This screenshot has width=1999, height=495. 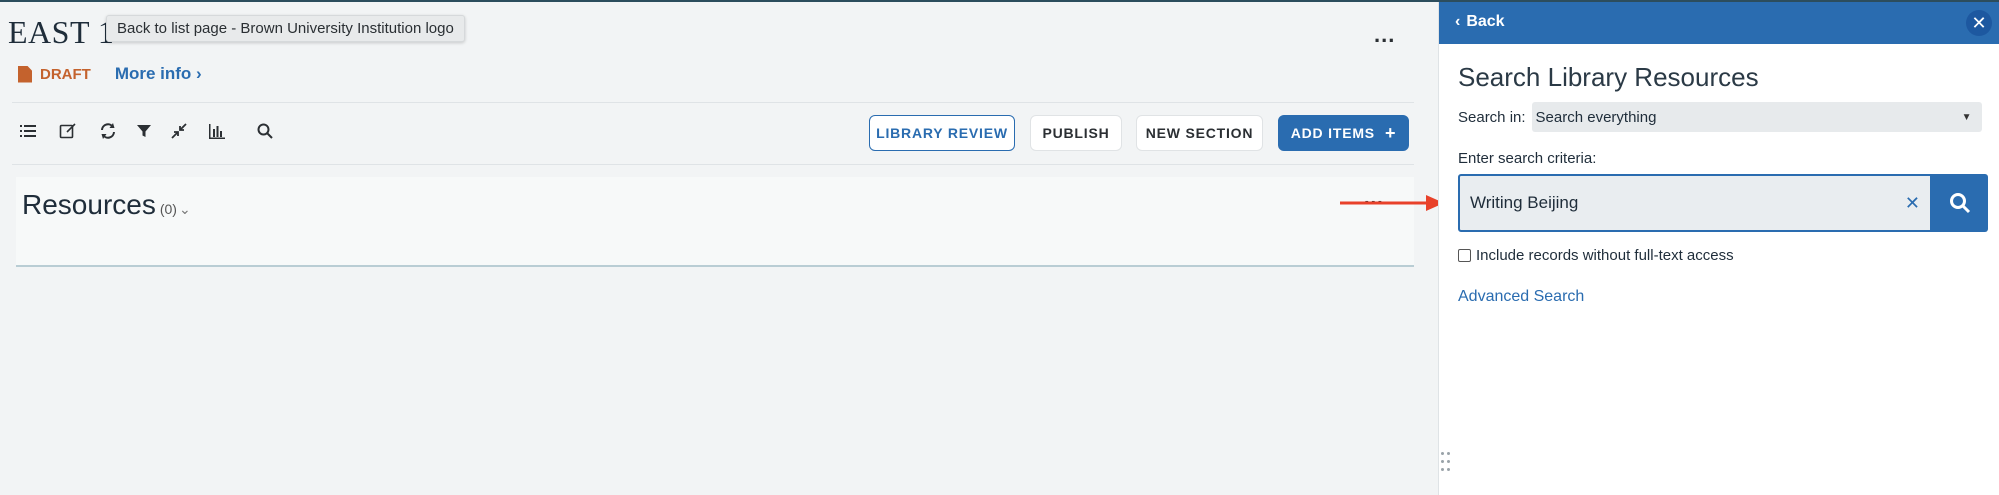 I want to click on section-title: Resources (0) ⌄, so click(x=106, y=205).